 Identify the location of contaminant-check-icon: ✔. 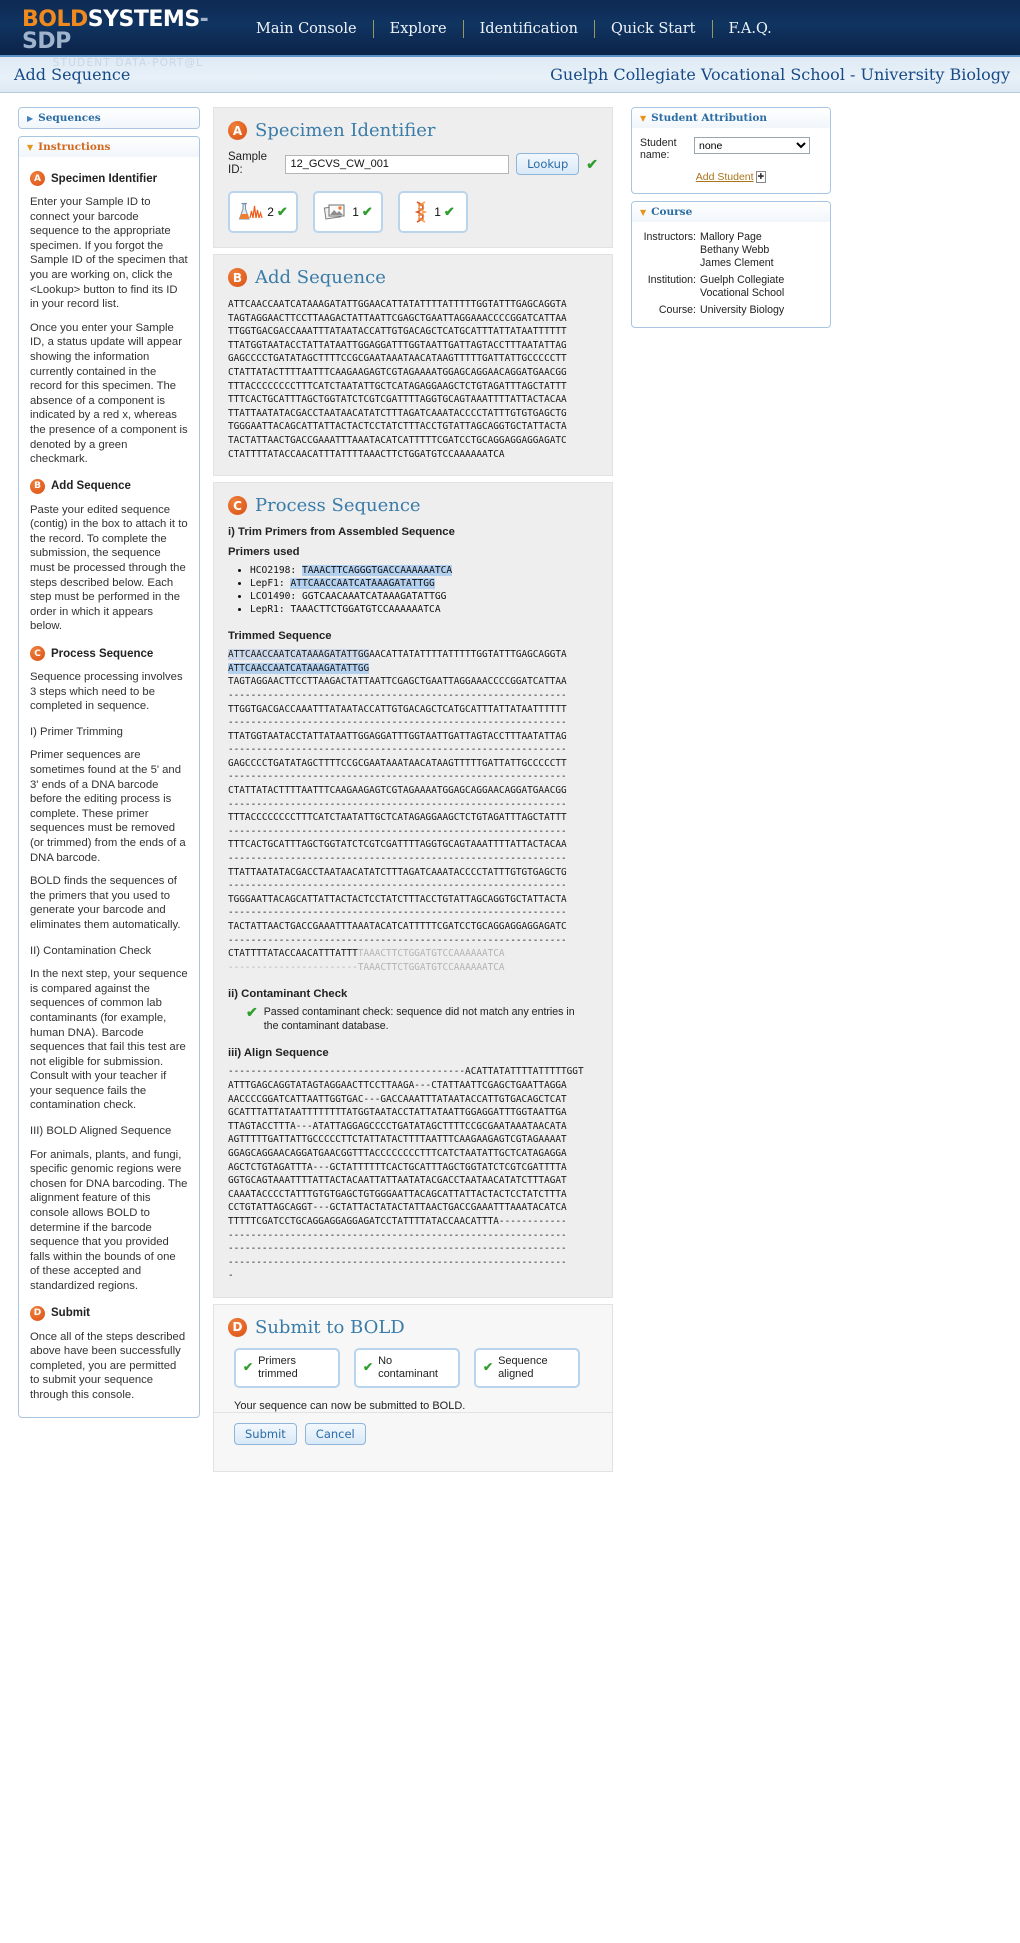
(252, 1012).